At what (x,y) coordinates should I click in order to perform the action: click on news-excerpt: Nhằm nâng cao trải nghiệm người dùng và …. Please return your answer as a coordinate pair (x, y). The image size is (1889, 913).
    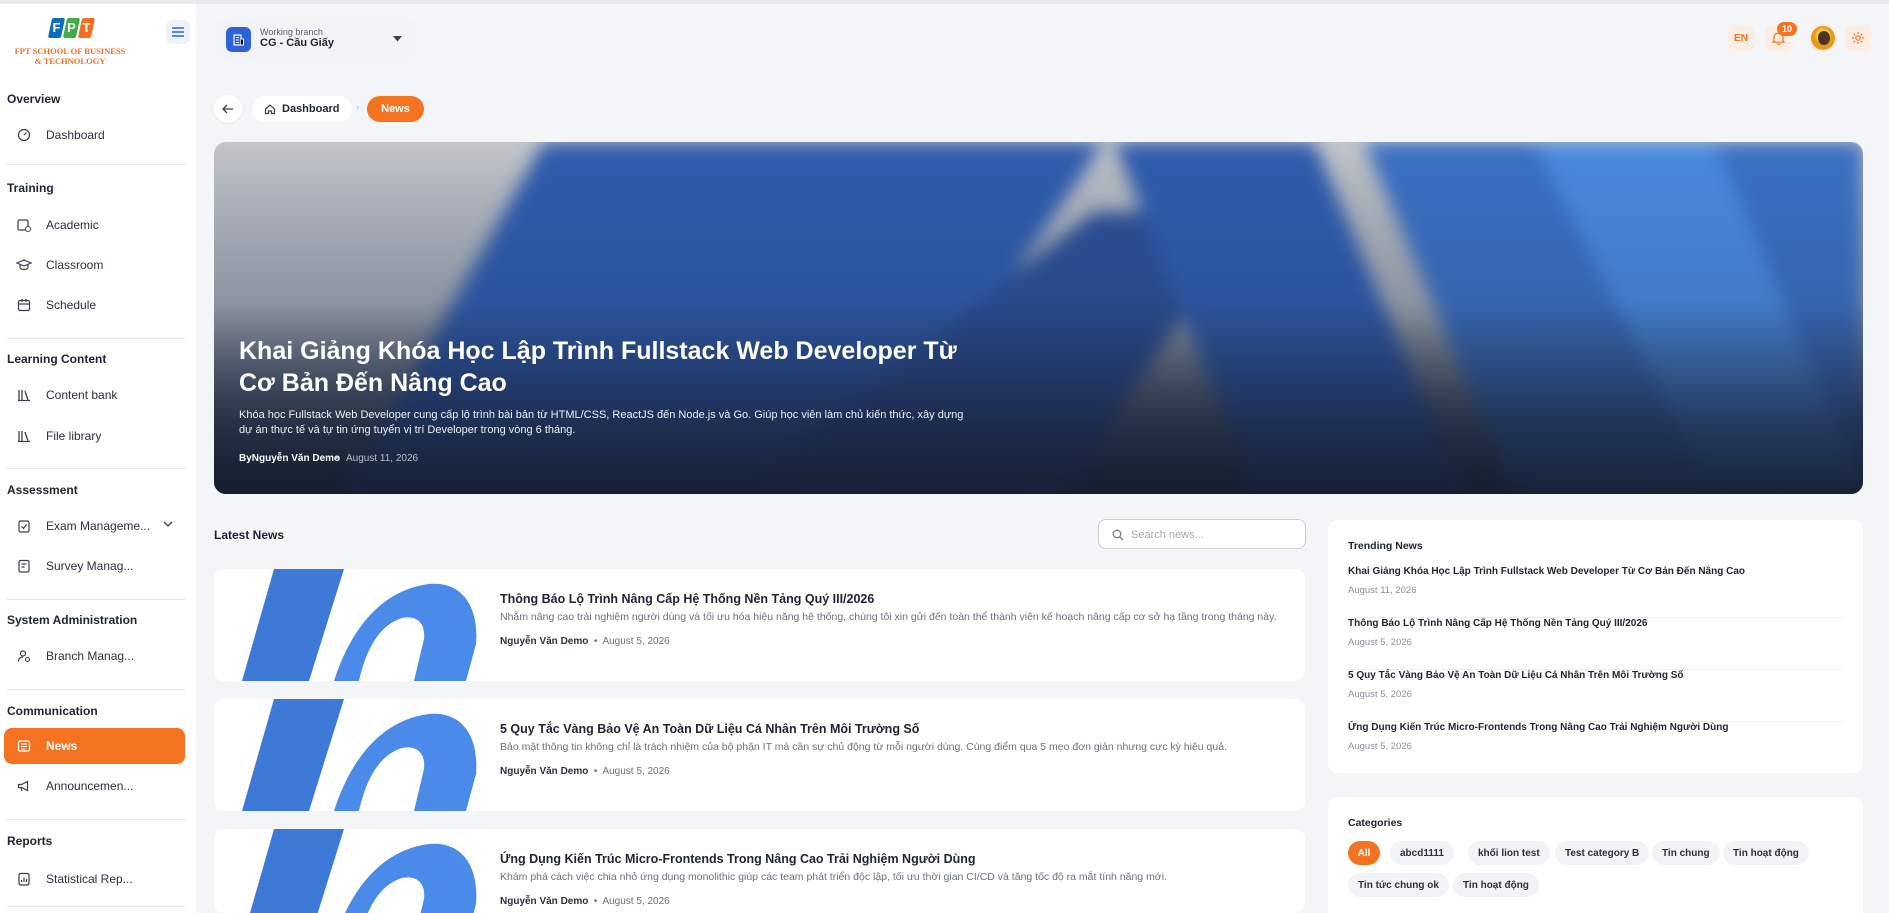
    Looking at the image, I should click on (888, 617).